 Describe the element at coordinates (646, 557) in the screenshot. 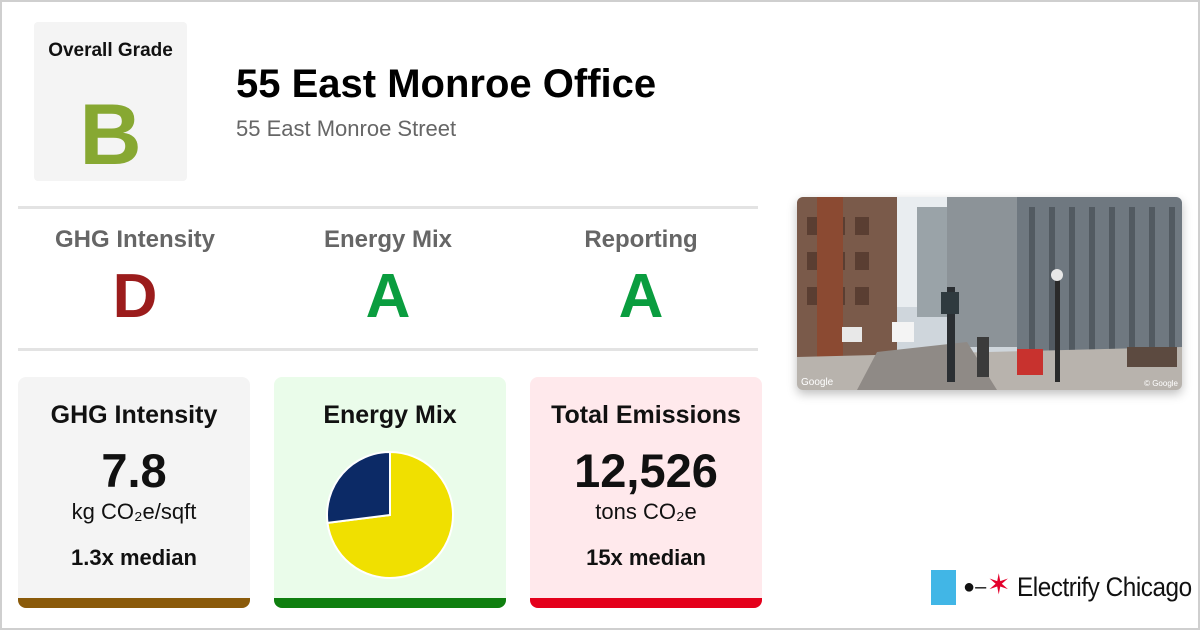

I see `card-median: 15x median` at that location.